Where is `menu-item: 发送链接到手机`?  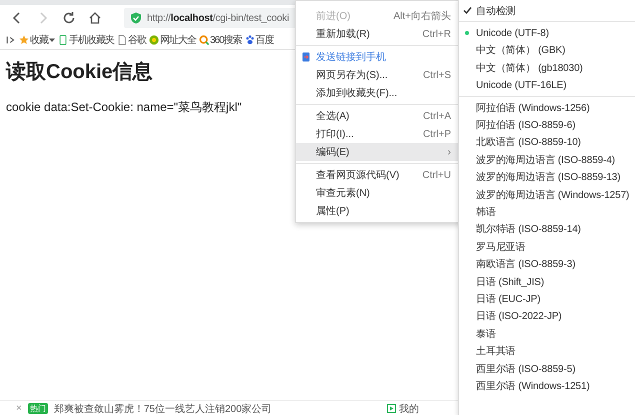
menu-item: 发送链接到手机 is located at coordinates (378, 57).